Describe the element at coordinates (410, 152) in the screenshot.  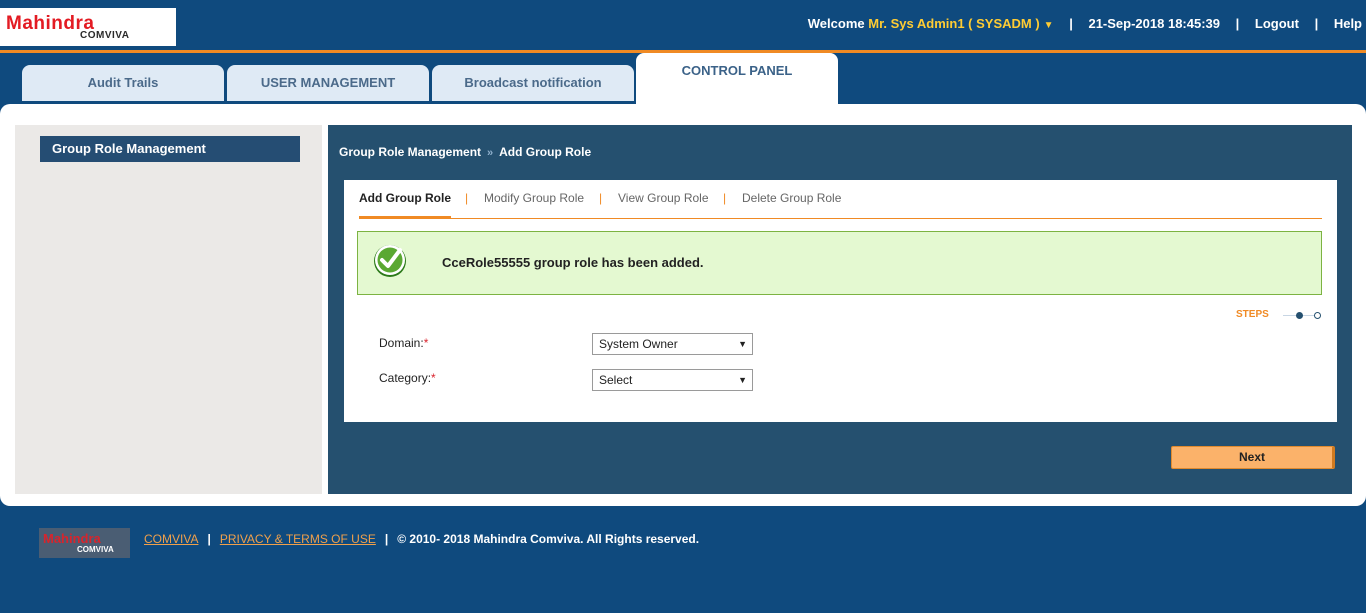
I see `breadcrumb-parent: Group Role Management` at that location.